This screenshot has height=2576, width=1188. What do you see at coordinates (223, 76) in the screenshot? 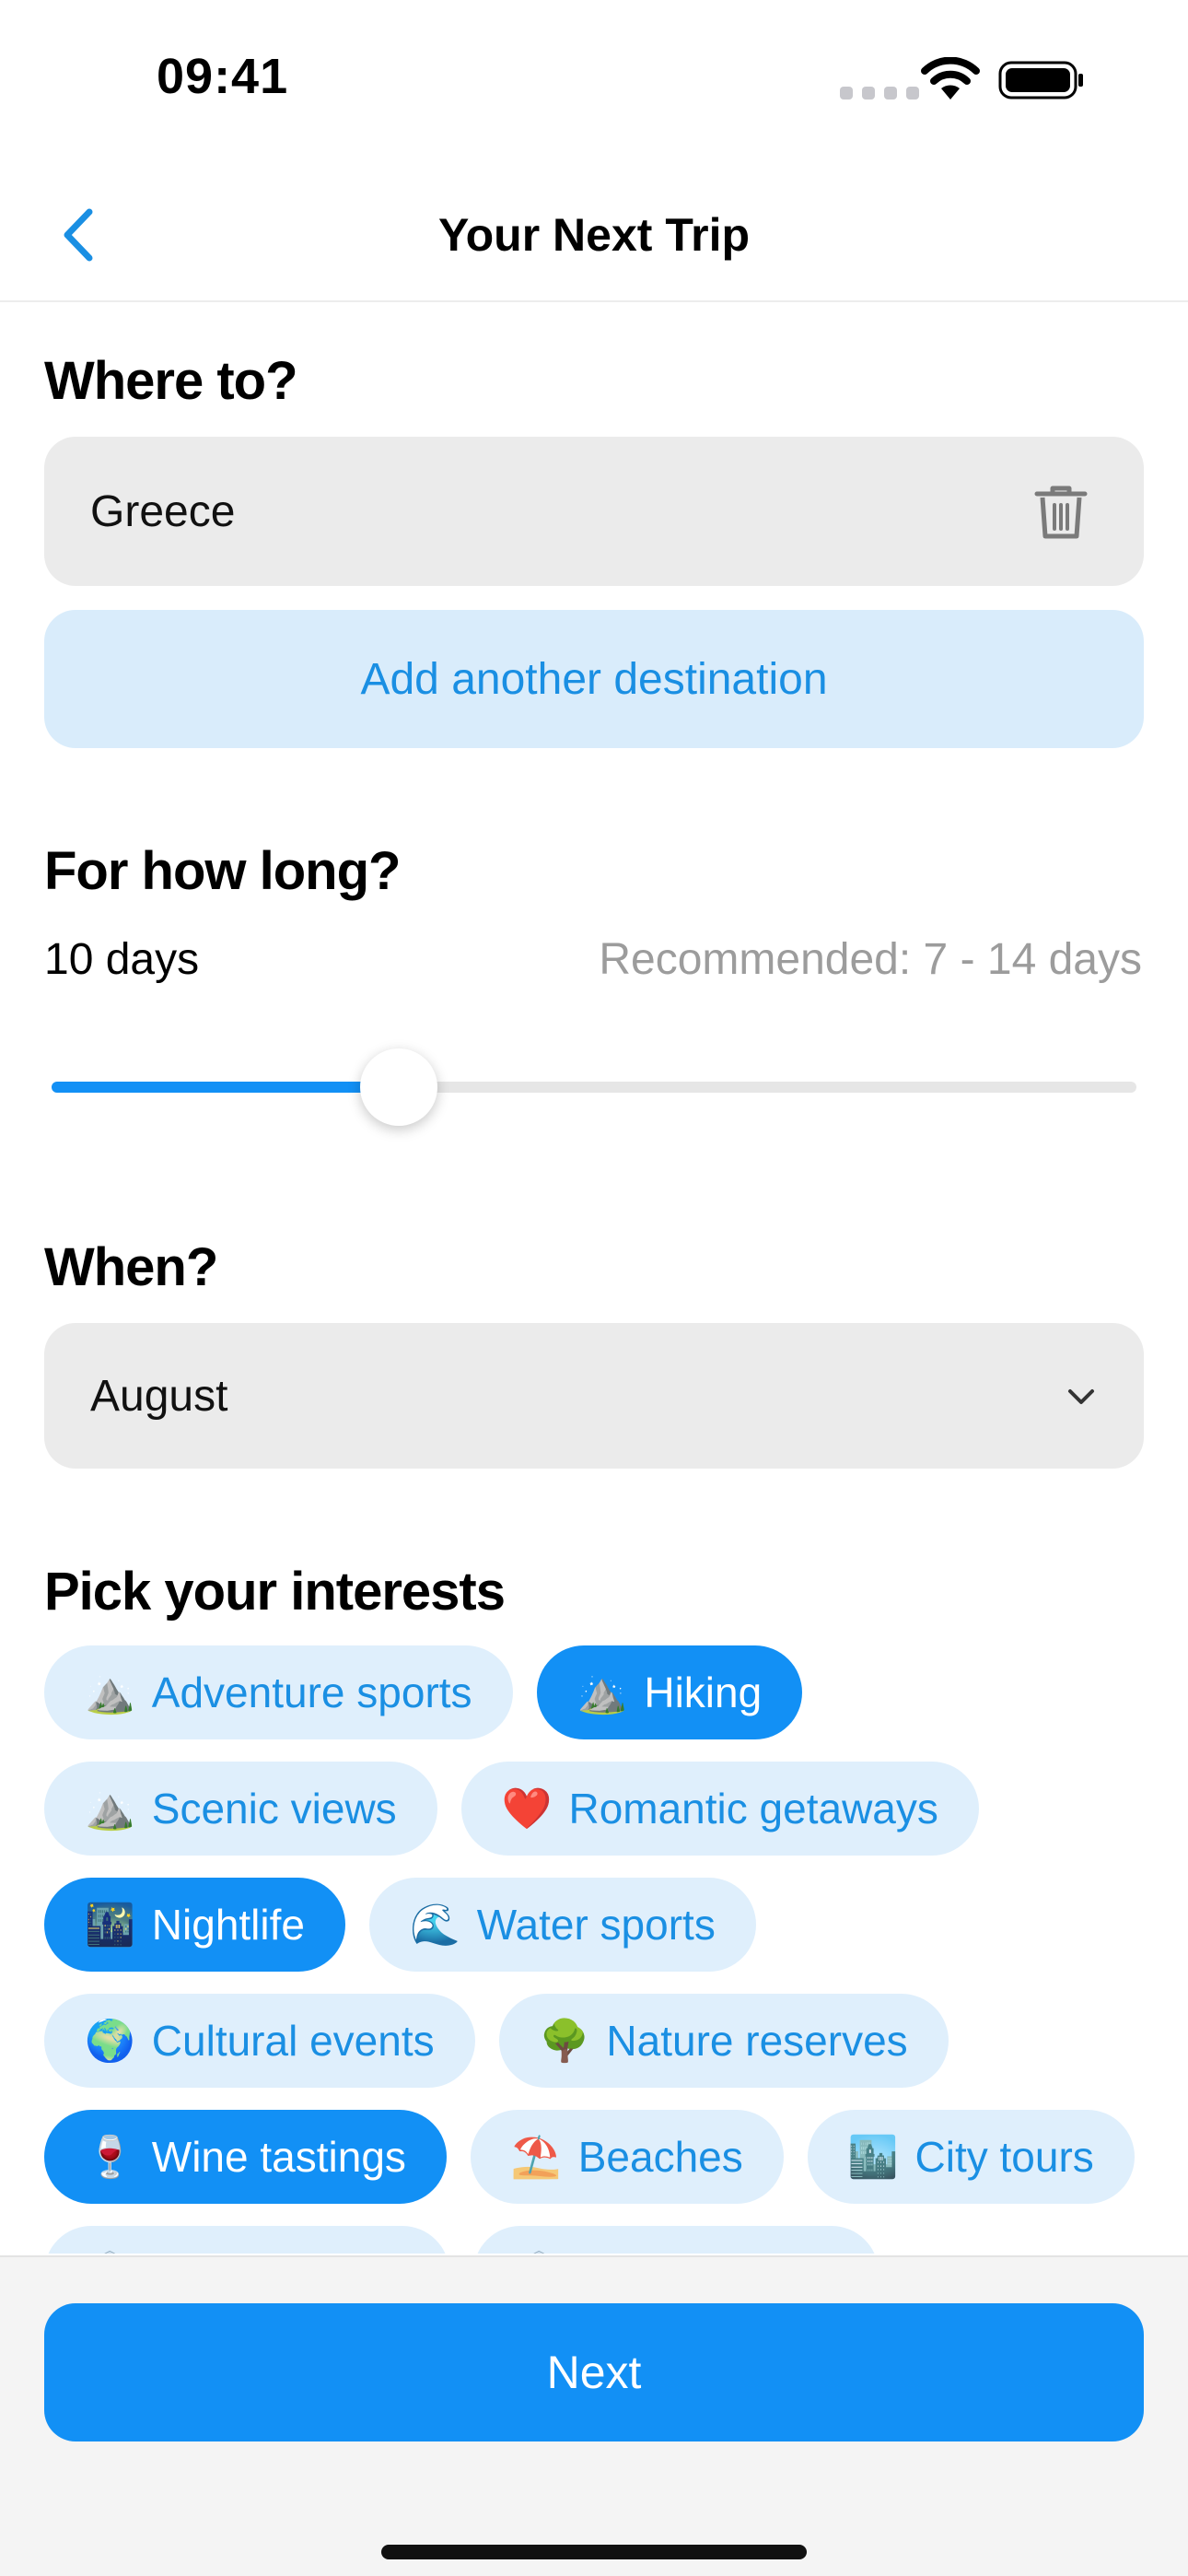
I see `status-time: 09:41` at bounding box center [223, 76].